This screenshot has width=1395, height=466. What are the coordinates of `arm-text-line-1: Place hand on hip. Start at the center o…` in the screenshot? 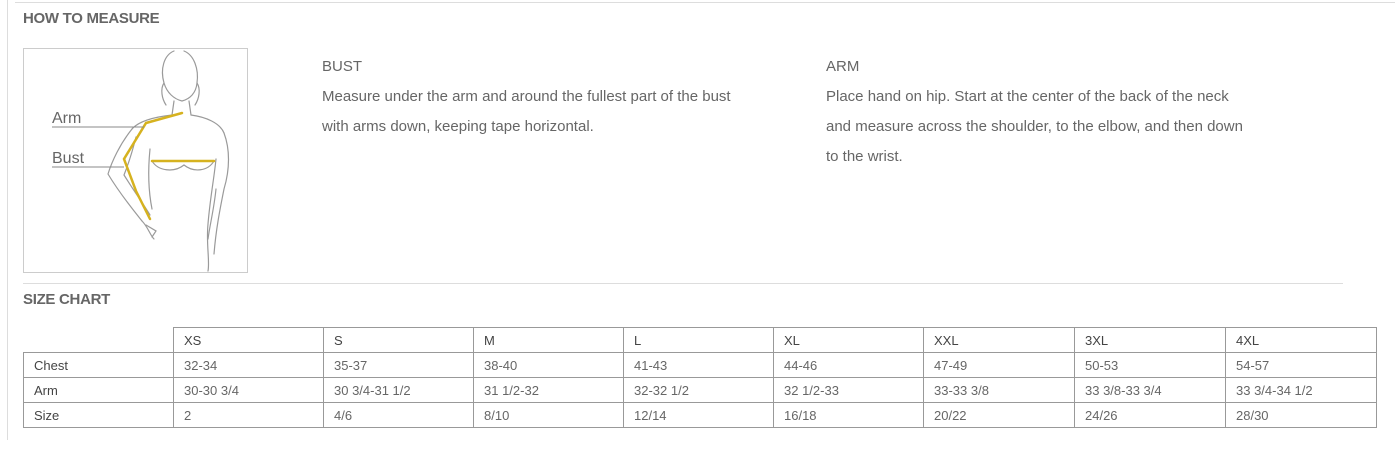 It's located at (1027, 96).